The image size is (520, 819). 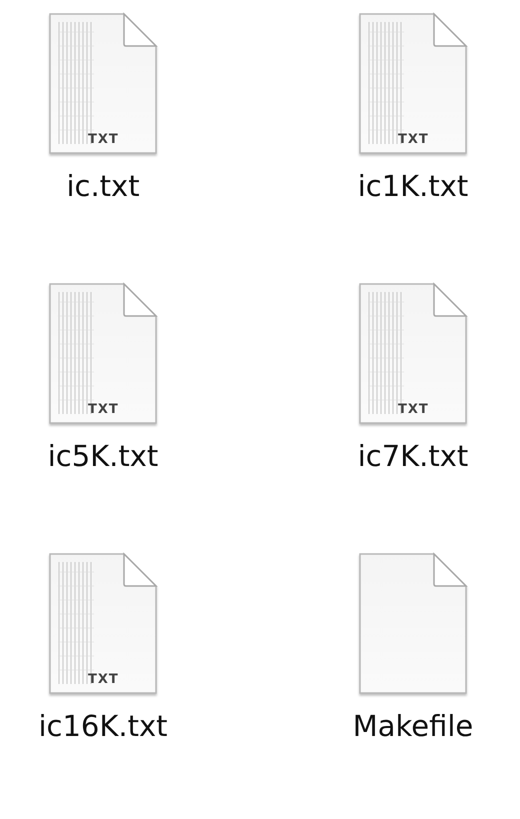 What do you see at coordinates (413, 726) in the screenshot?
I see `file-name: Makefile` at bounding box center [413, 726].